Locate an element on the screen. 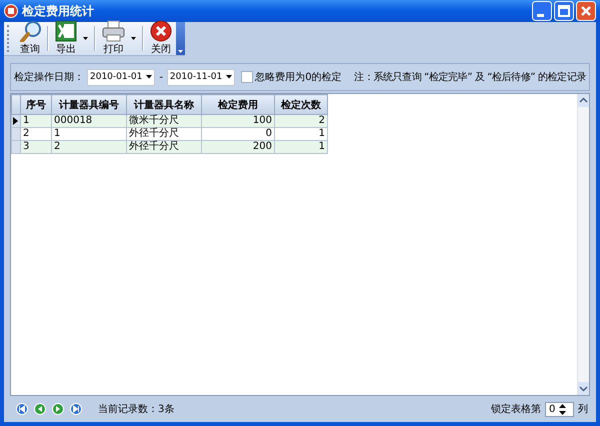  freeze-label: 锁定表格第 is located at coordinates (516, 409).